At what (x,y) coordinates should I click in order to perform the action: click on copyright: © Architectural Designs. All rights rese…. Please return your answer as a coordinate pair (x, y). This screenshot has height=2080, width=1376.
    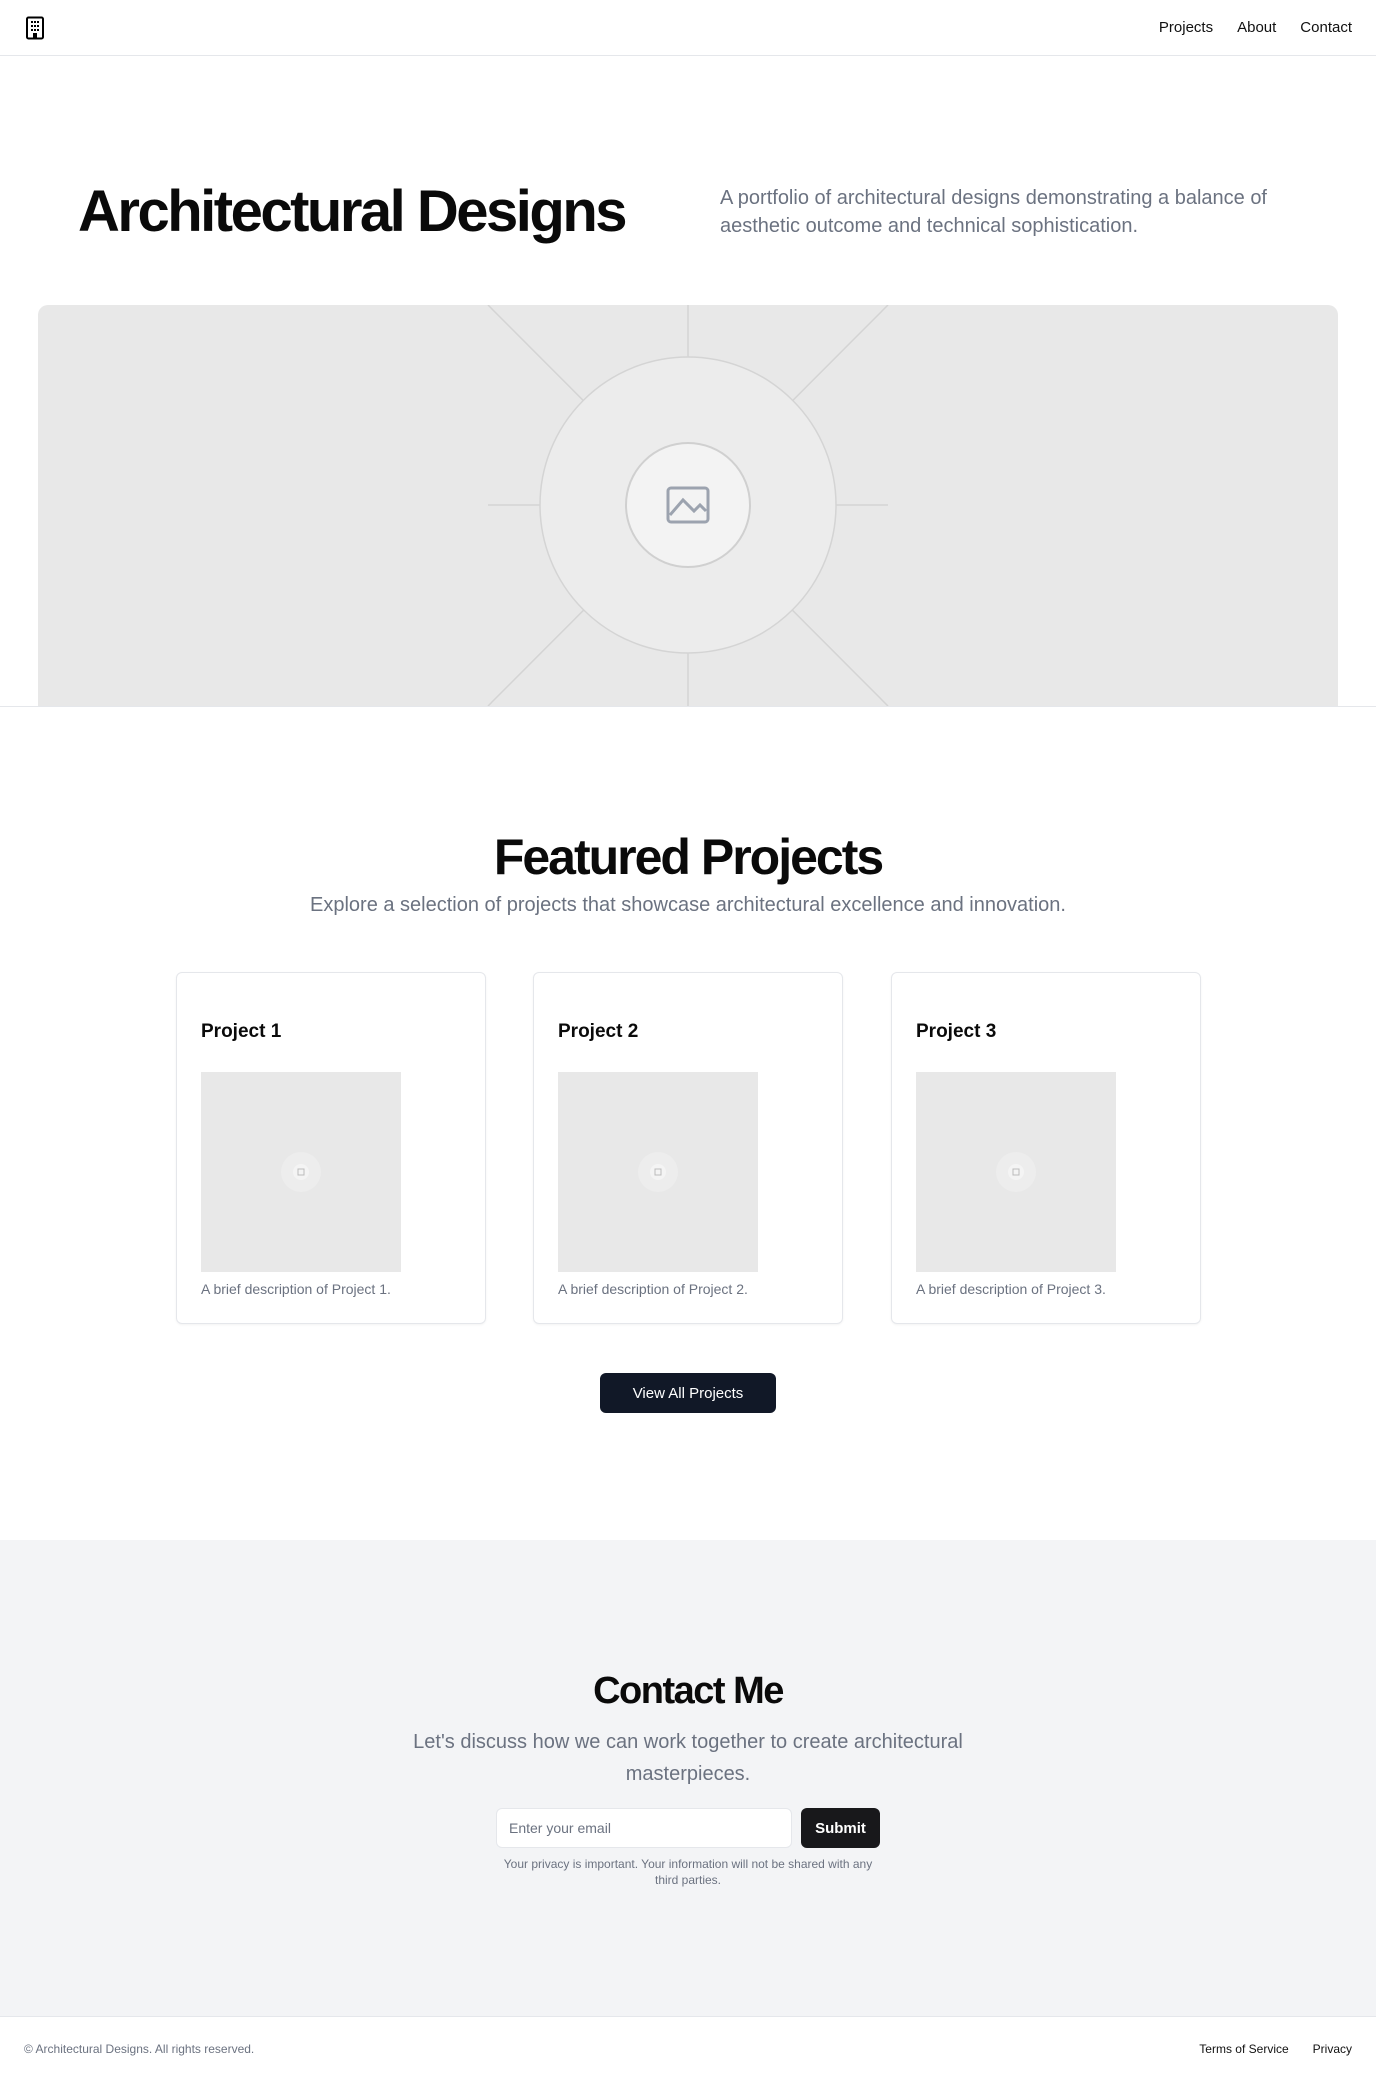
    Looking at the image, I should click on (139, 2048).